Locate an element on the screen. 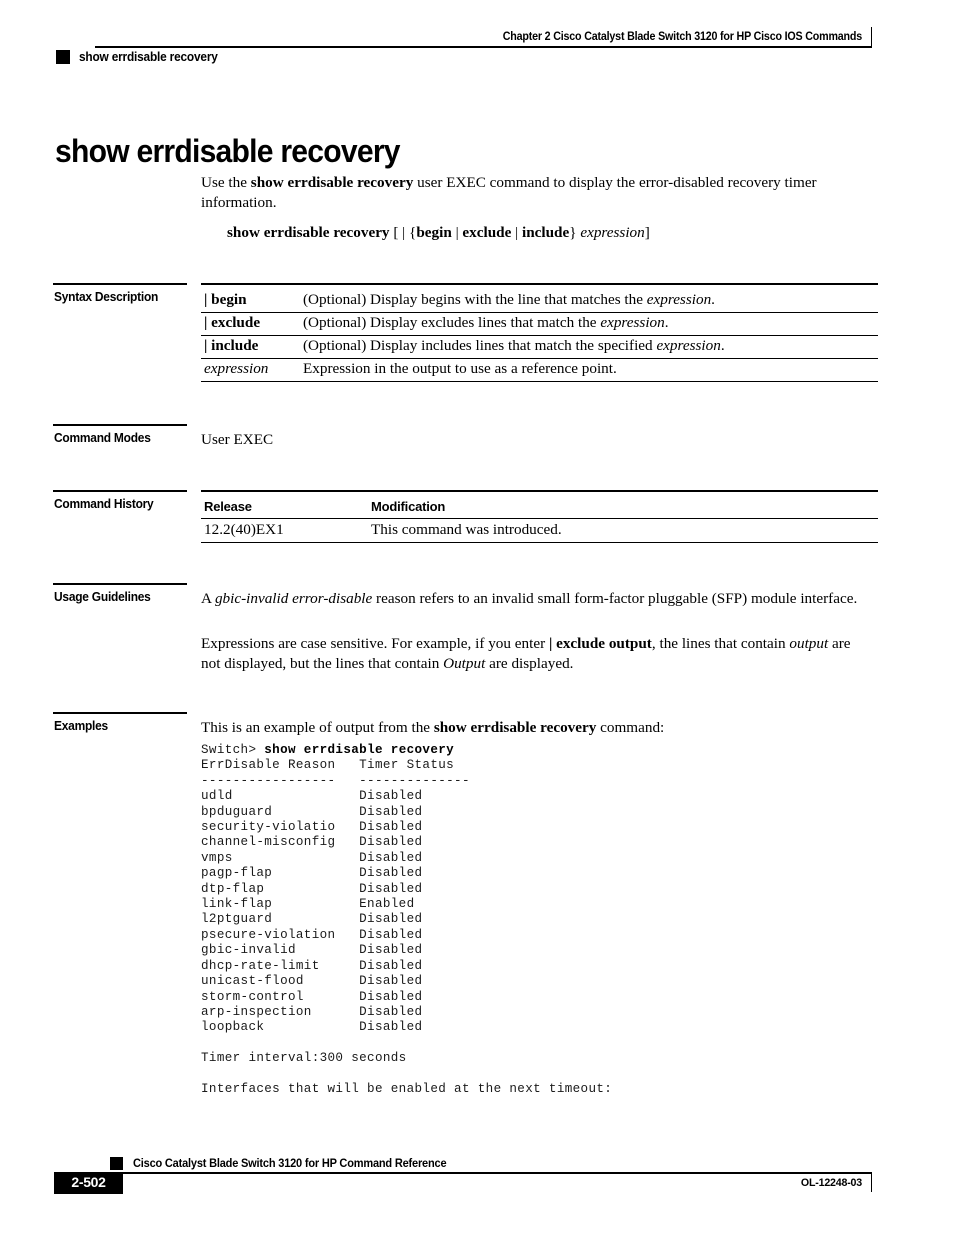  syntax-command: show errdisable recovery is located at coordinates (308, 232).